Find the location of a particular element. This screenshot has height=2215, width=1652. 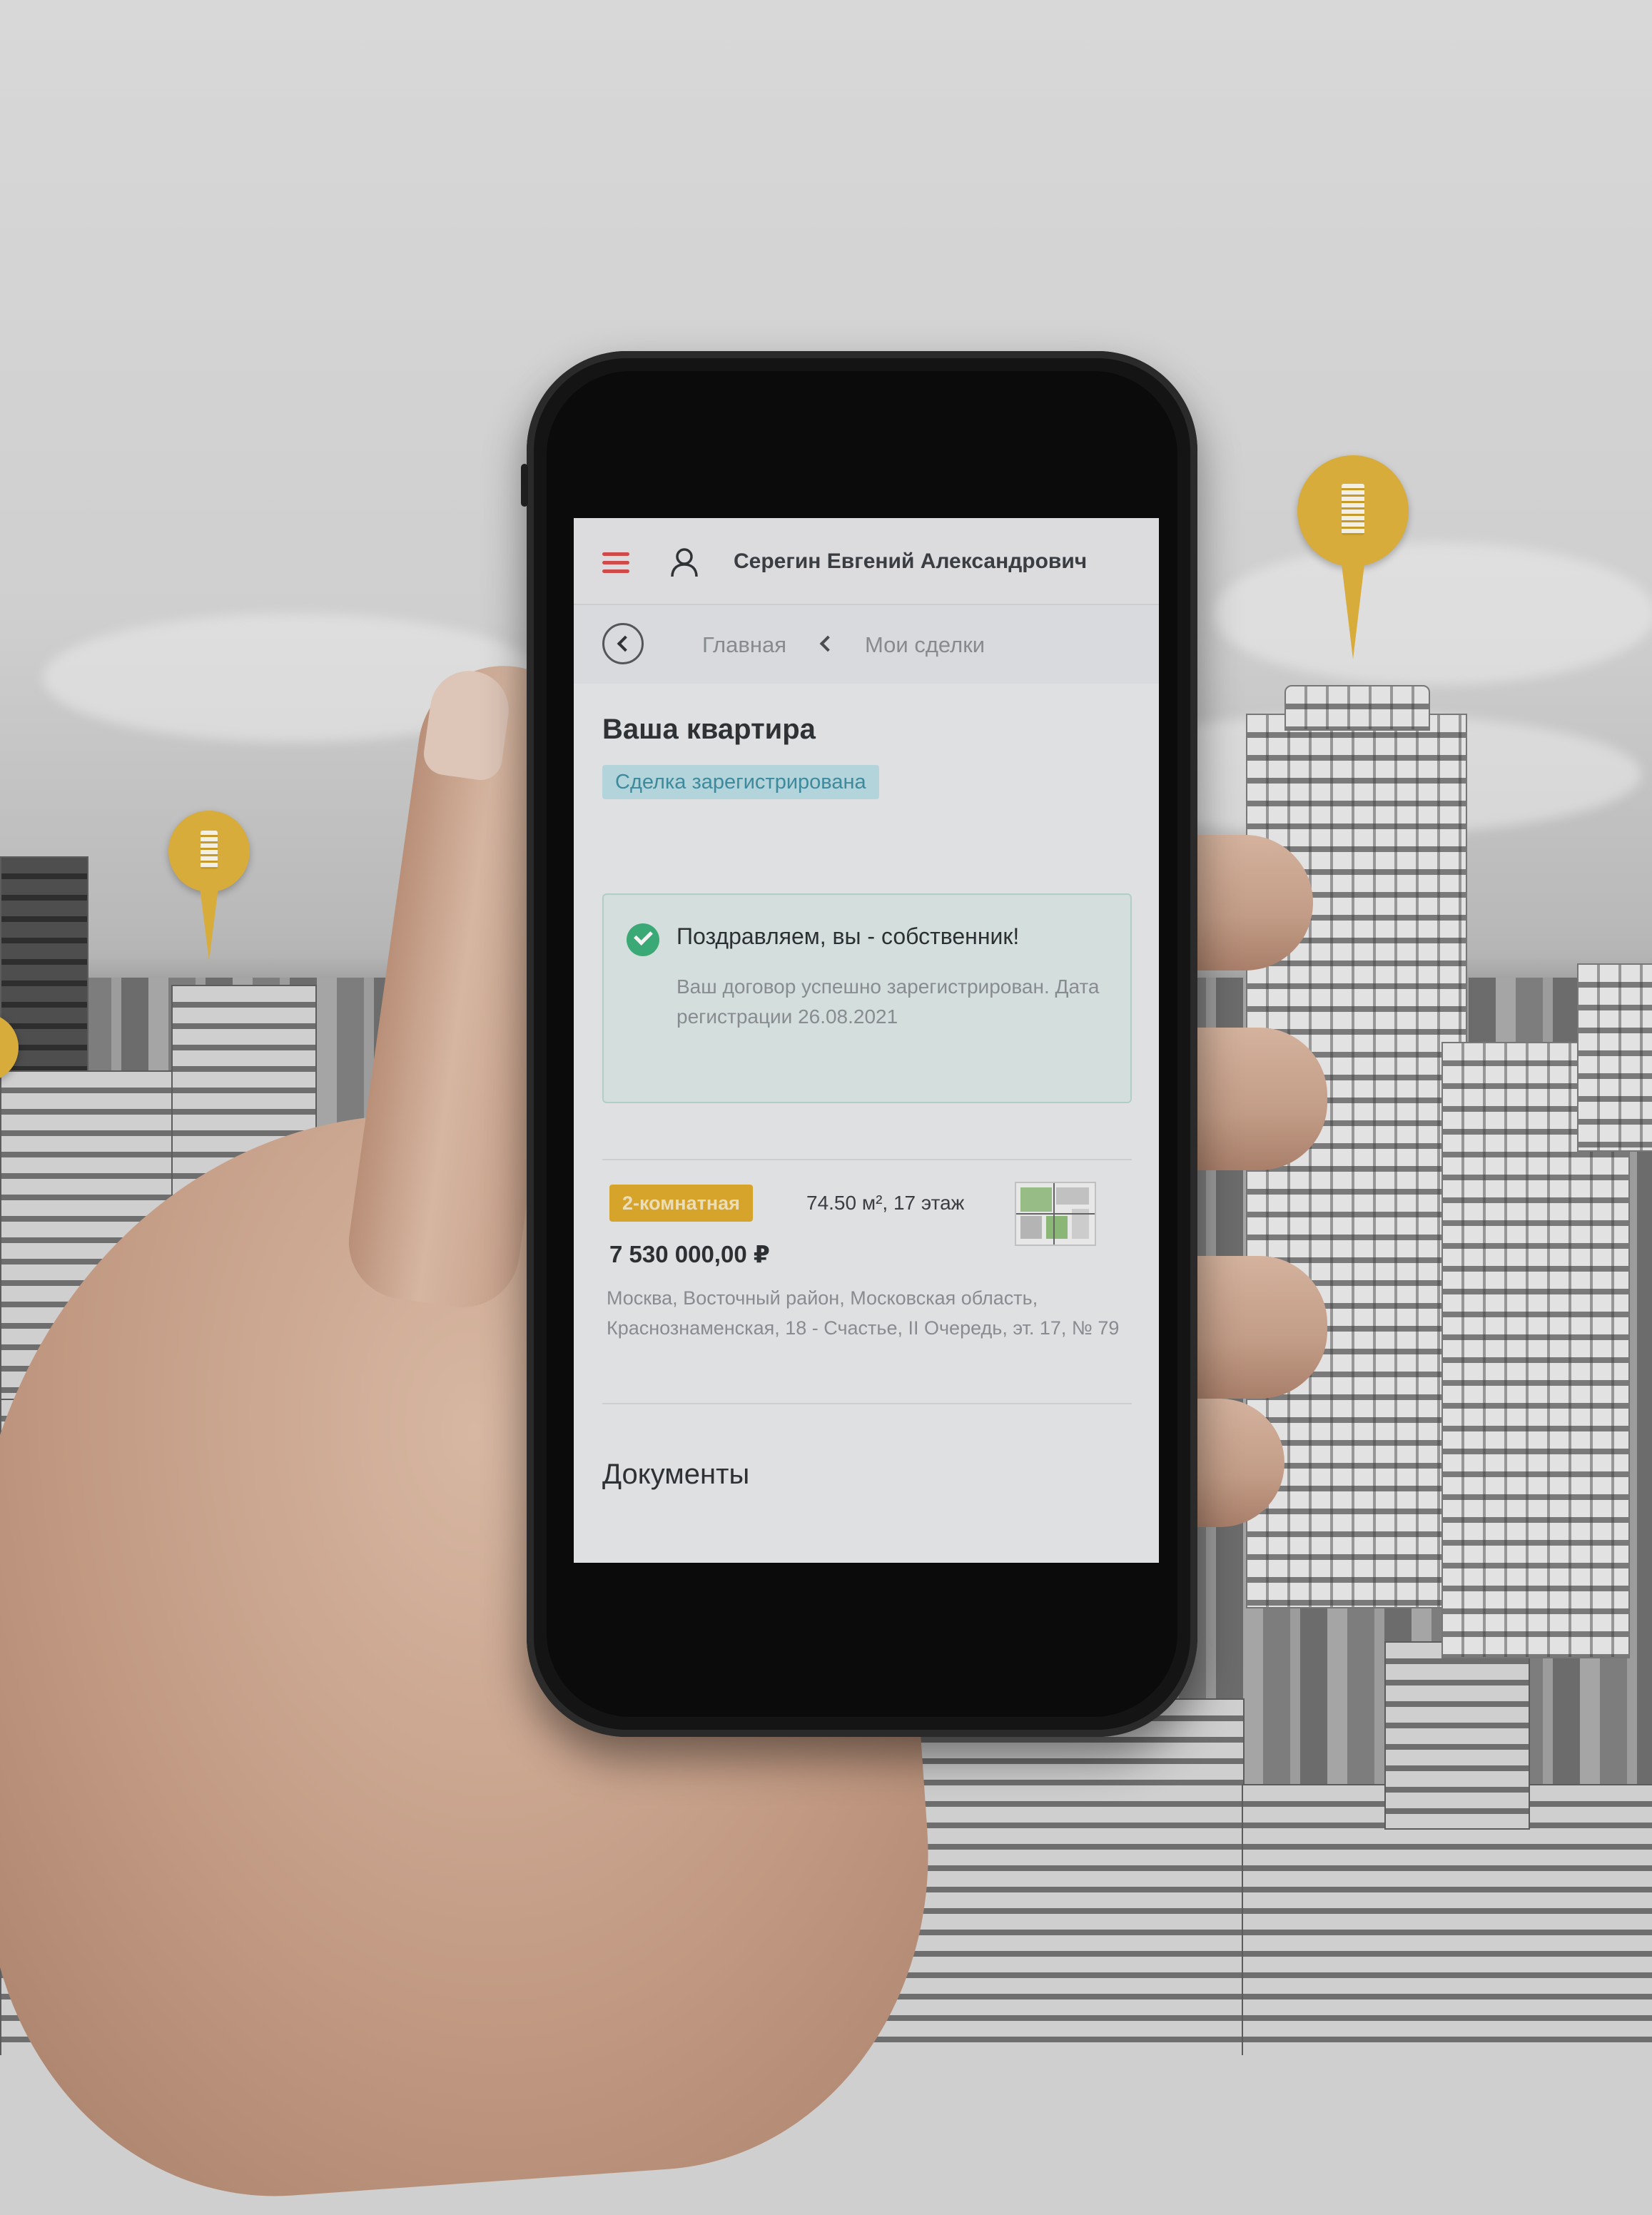

floor-plan-thumbnail is located at coordinates (1055, 1214).